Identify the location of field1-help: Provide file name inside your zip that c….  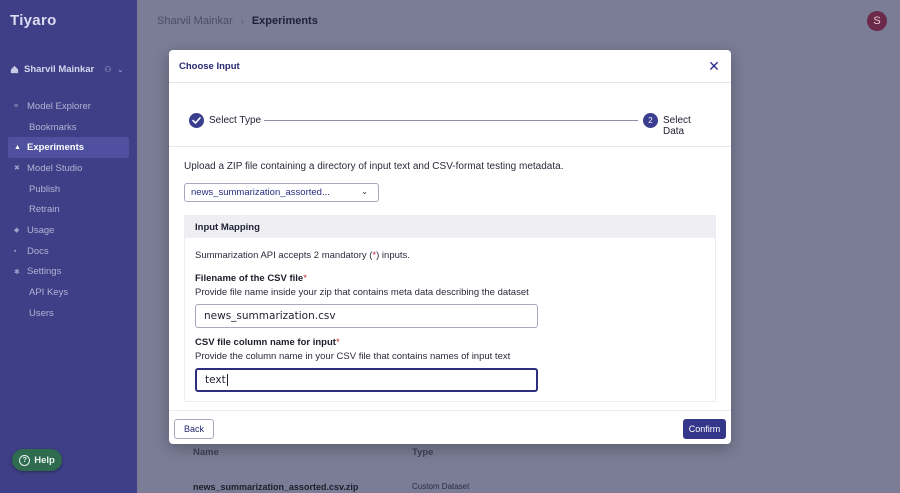
(362, 292).